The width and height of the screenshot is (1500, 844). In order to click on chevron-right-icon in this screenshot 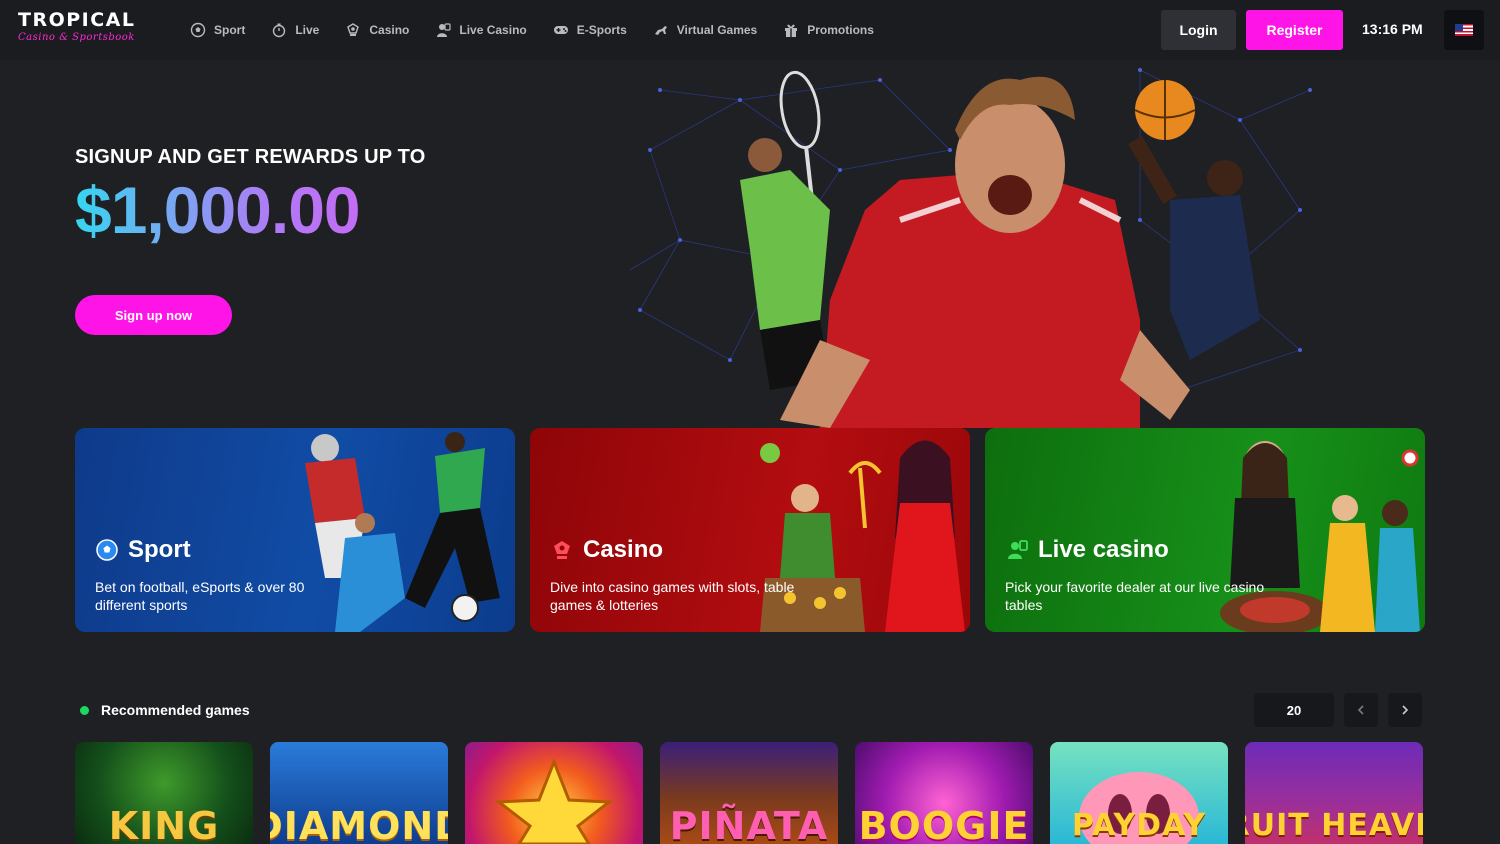, I will do `click(1405, 710)`.